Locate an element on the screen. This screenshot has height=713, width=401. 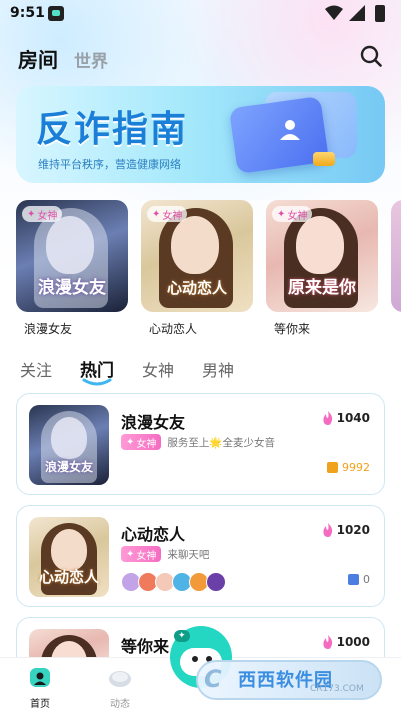
tab-god: 男神 is located at coordinates (218, 369).